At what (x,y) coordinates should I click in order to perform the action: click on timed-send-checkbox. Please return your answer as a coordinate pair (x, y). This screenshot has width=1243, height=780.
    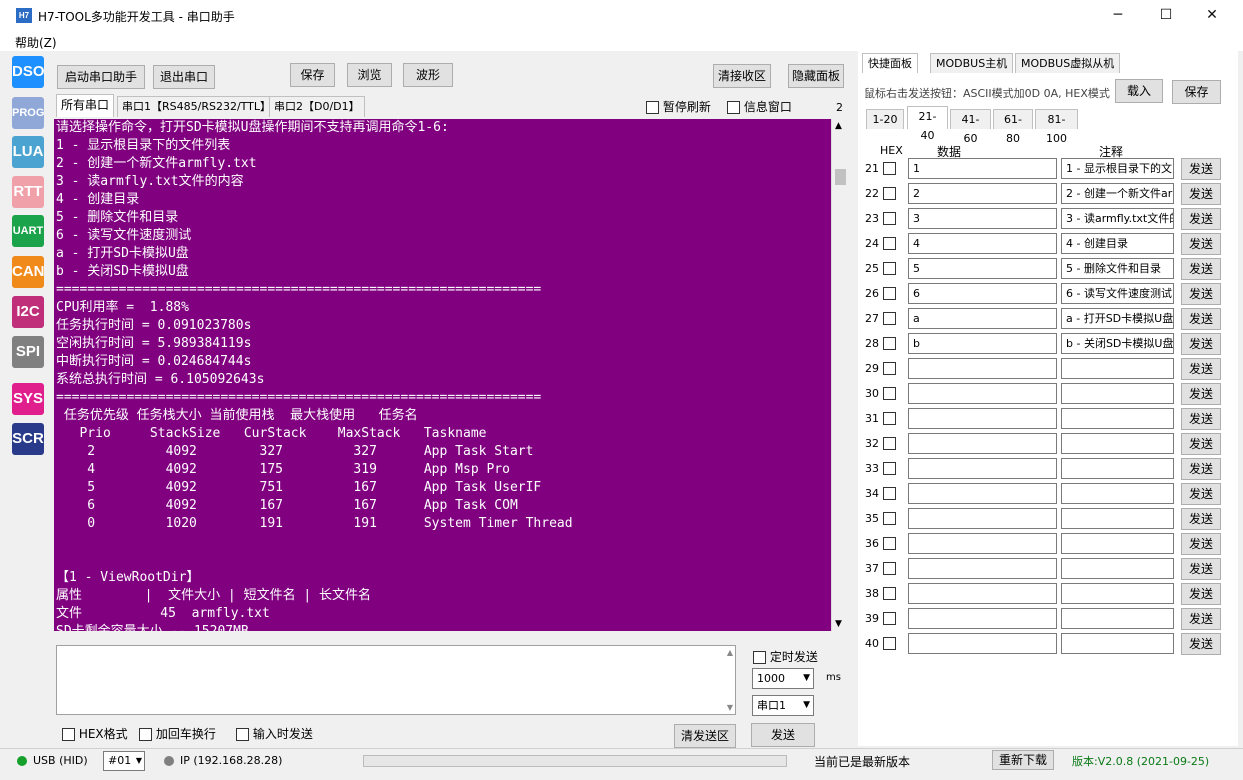
    Looking at the image, I should click on (759, 657).